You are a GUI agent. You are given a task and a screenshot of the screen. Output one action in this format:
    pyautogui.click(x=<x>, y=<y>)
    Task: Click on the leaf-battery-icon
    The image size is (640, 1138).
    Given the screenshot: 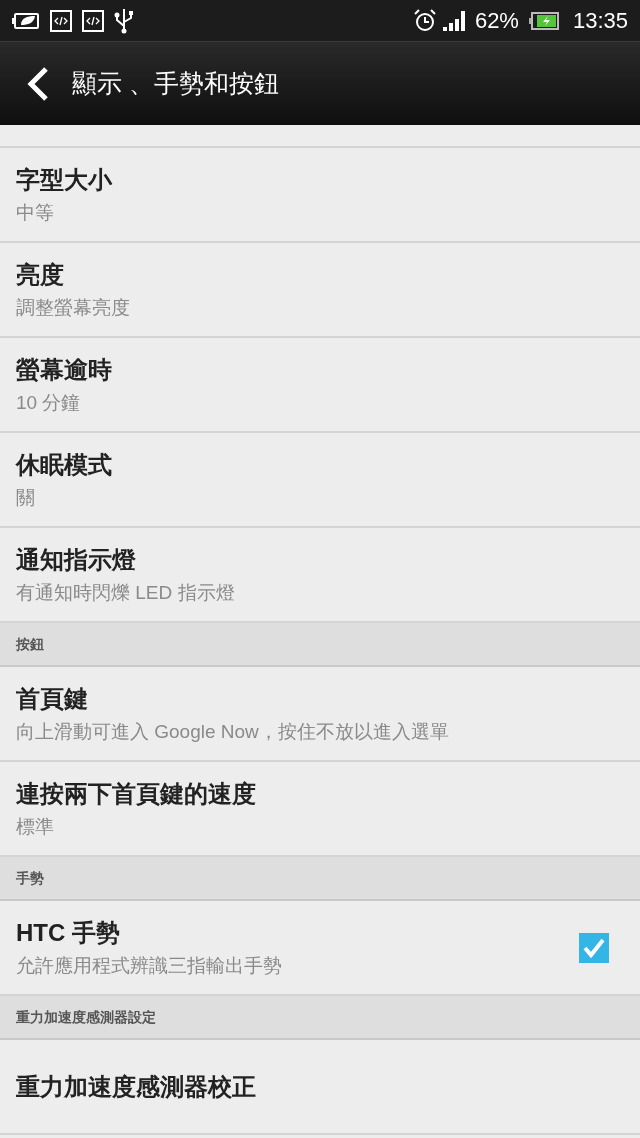 What is the action you would take?
    pyautogui.click(x=26, y=20)
    